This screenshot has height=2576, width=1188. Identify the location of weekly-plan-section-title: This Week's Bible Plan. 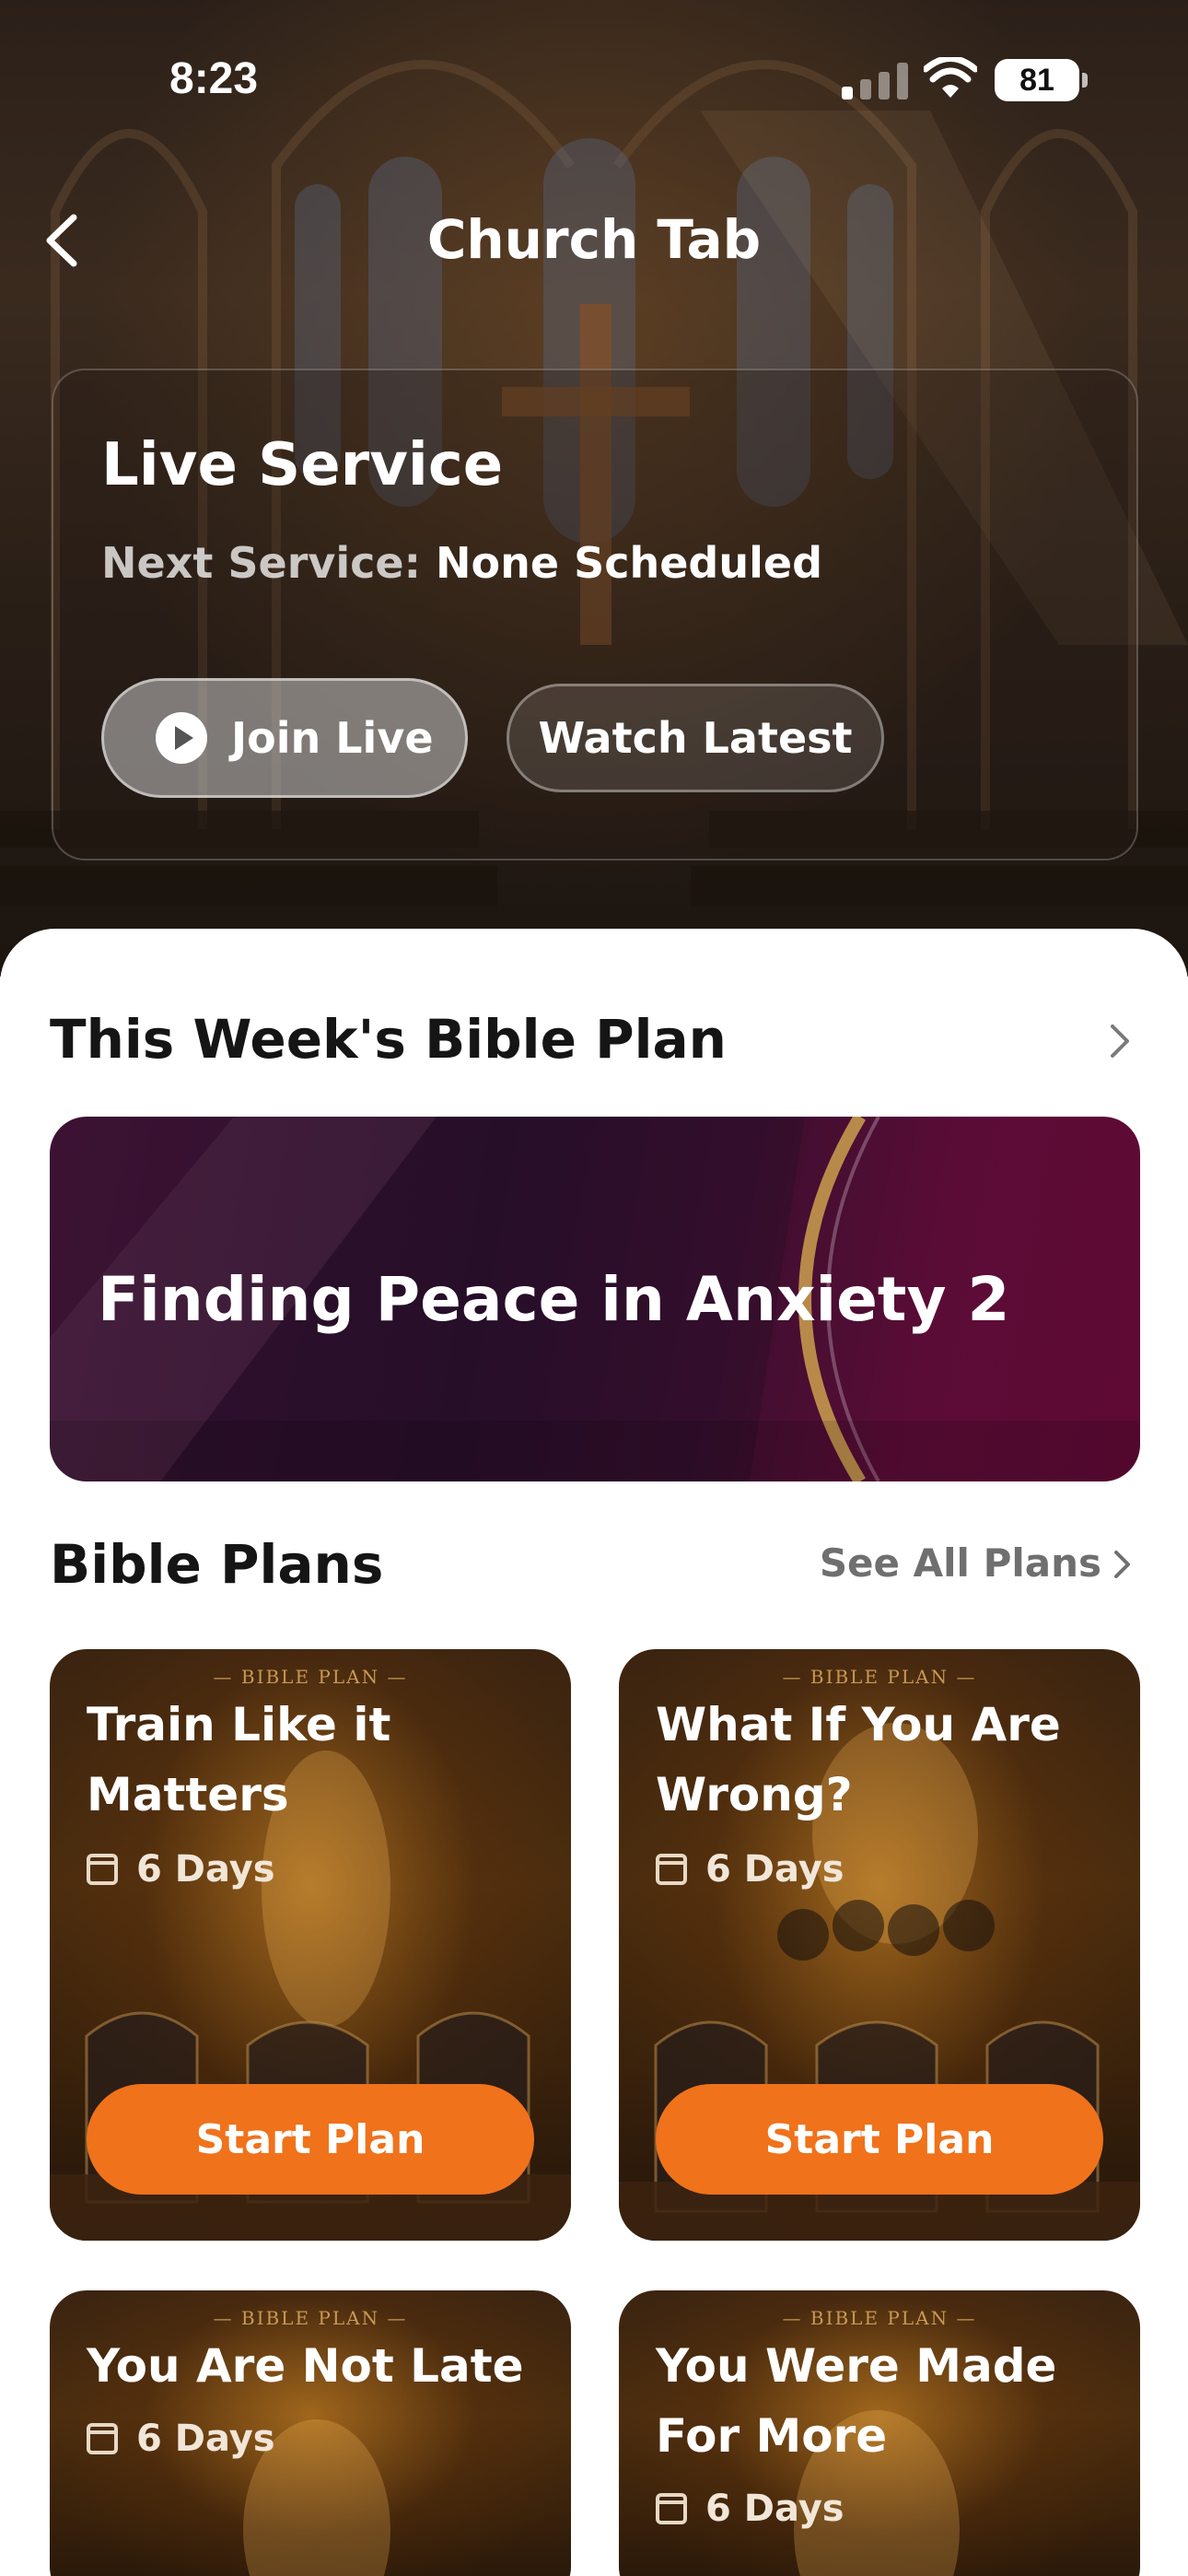
(388, 1039).